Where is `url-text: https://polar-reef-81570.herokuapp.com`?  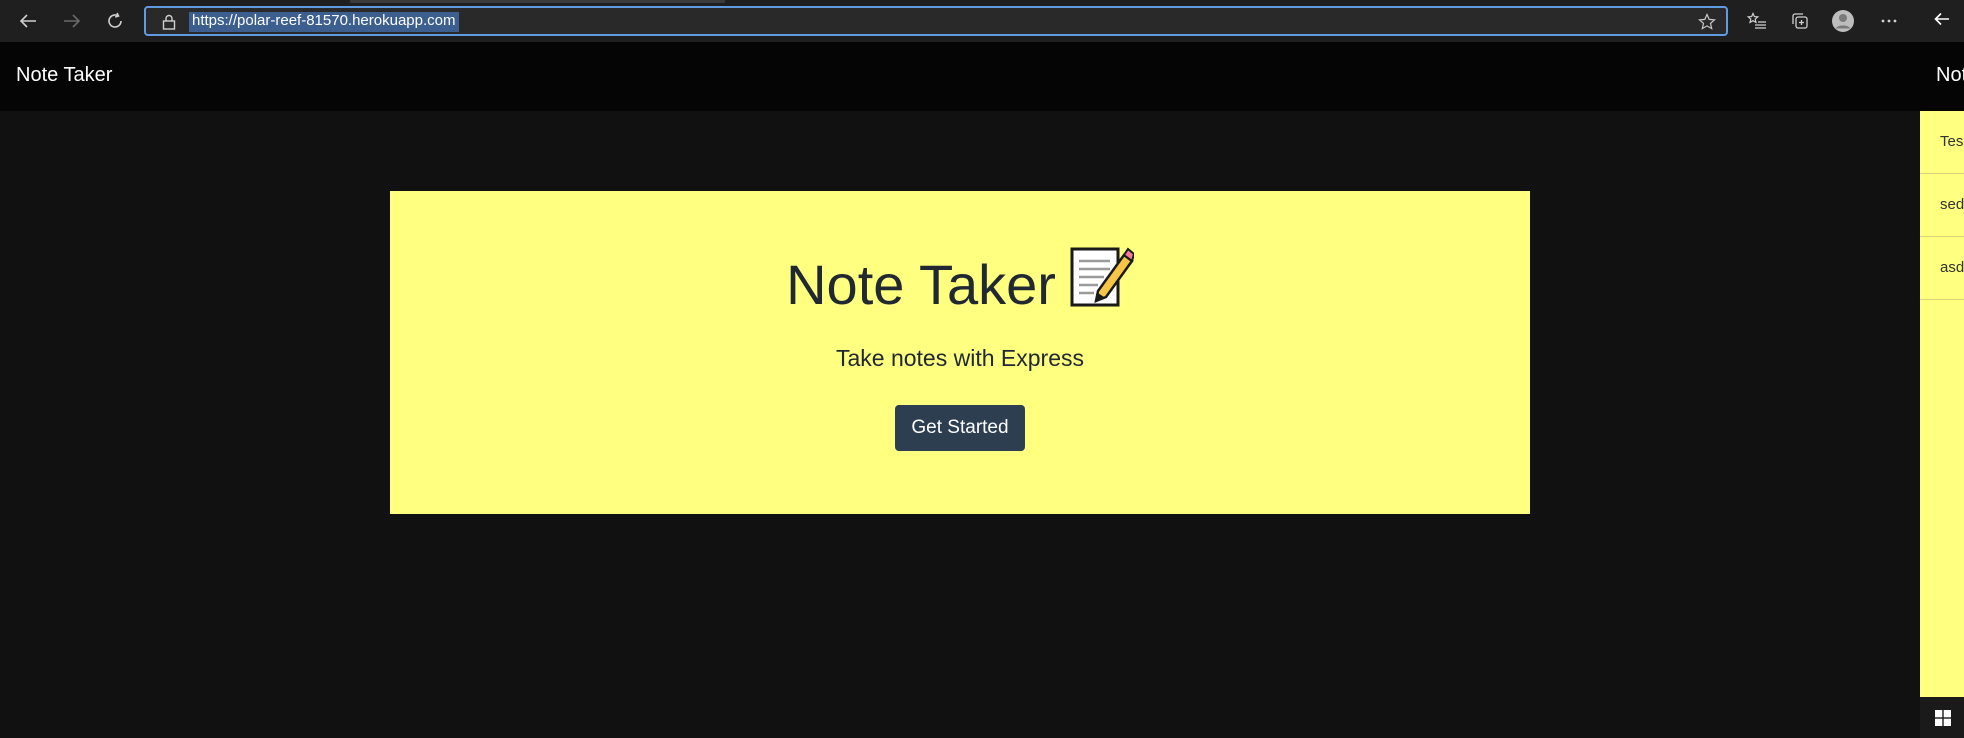 url-text: https://polar-reef-81570.herokuapp.com is located at coordinates (324, 22).